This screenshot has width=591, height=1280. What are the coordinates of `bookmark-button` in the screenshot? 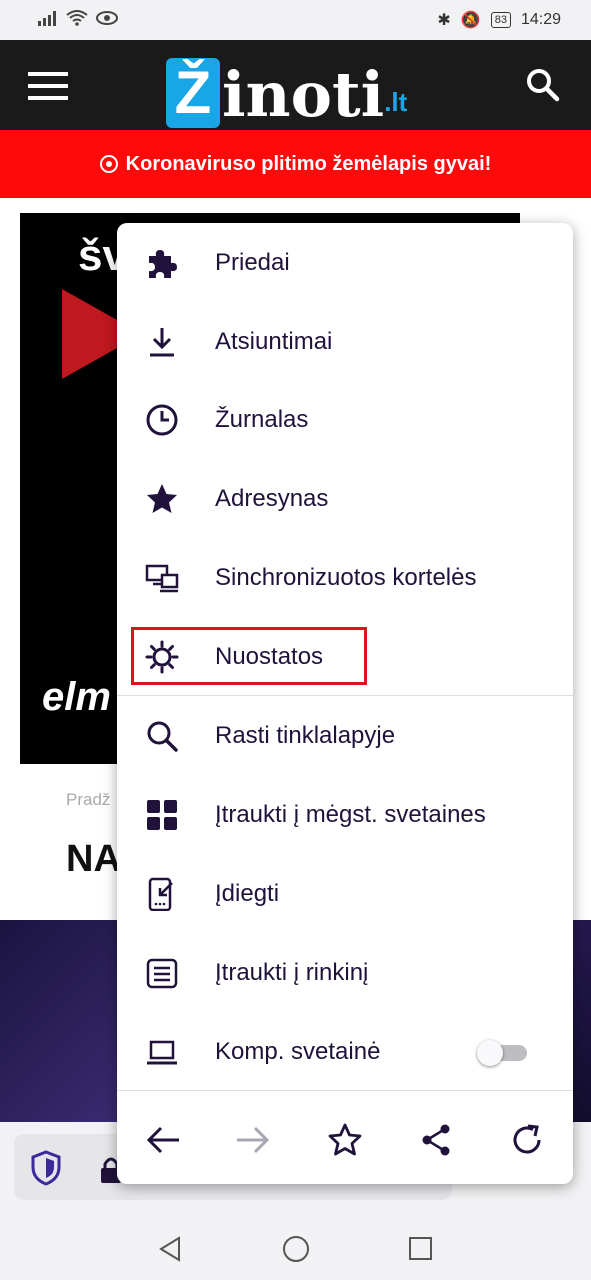 It's located at (345, 1140).